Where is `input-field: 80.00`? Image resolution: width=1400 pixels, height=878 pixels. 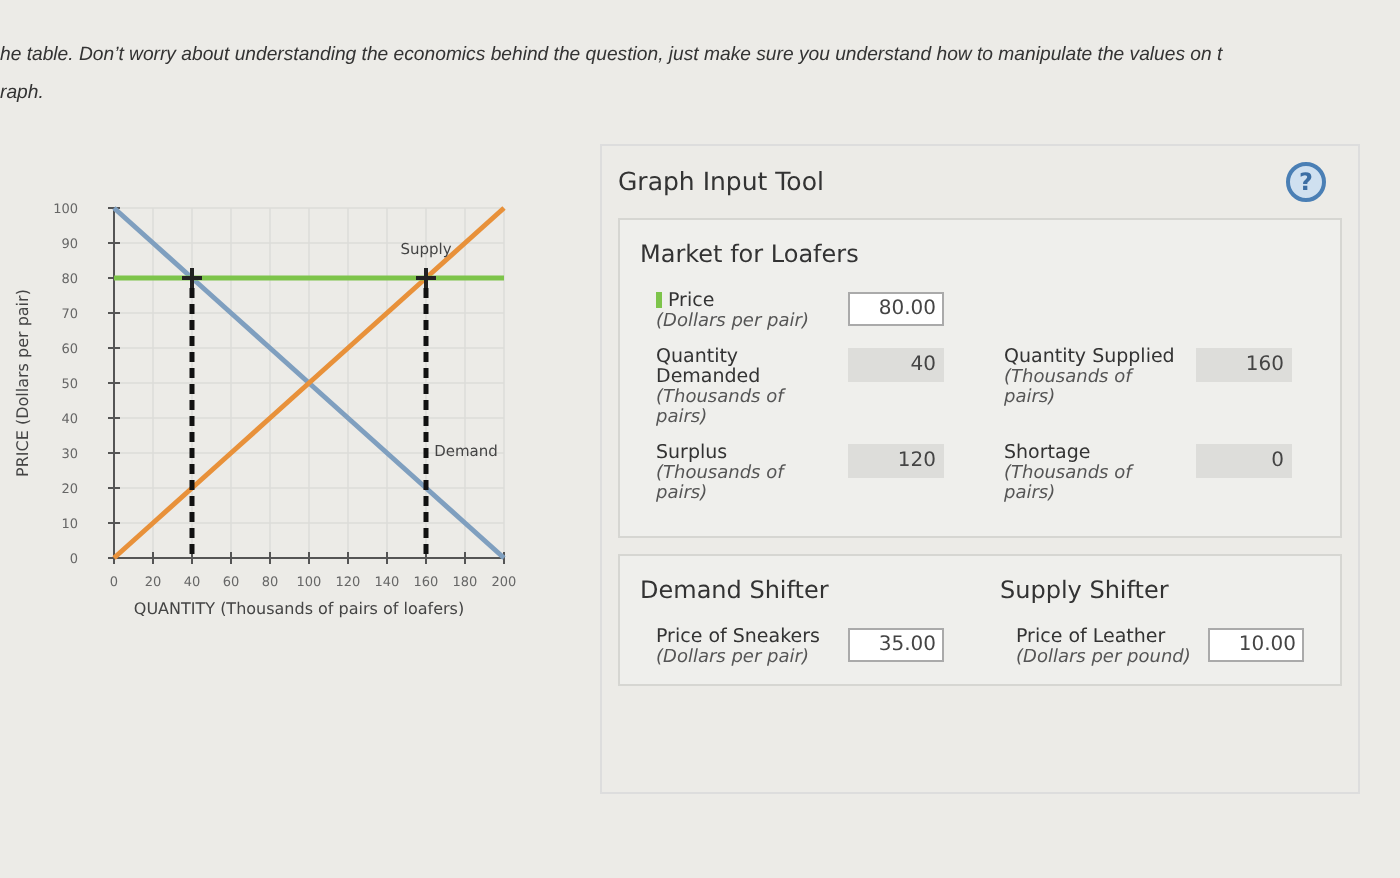
input-field: 80.00 is located at coordinates (896, 309).